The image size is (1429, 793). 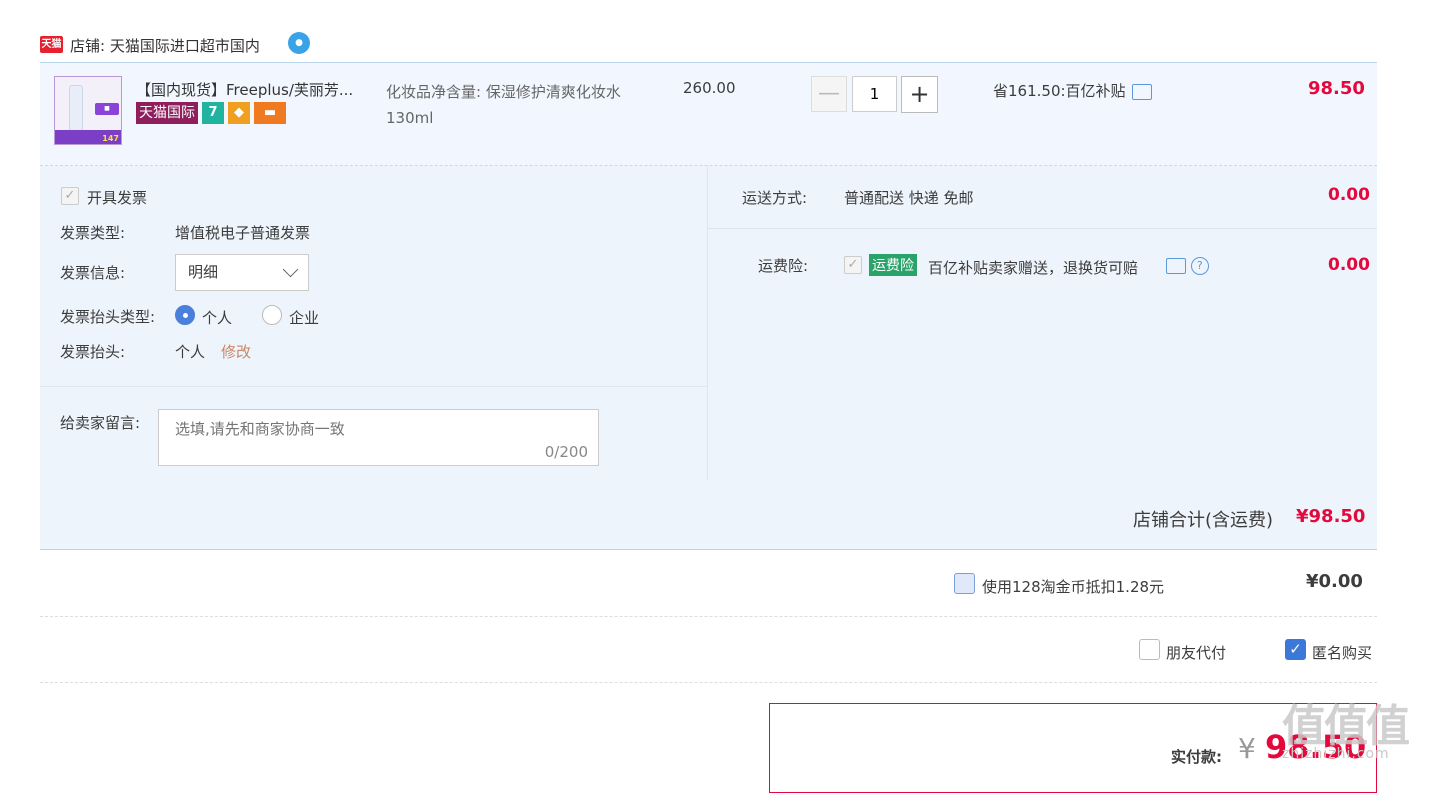 What do you see at coordinates (373, 386) in the screenshot?
I see `memo-divider` at bounding box center [373, 386].